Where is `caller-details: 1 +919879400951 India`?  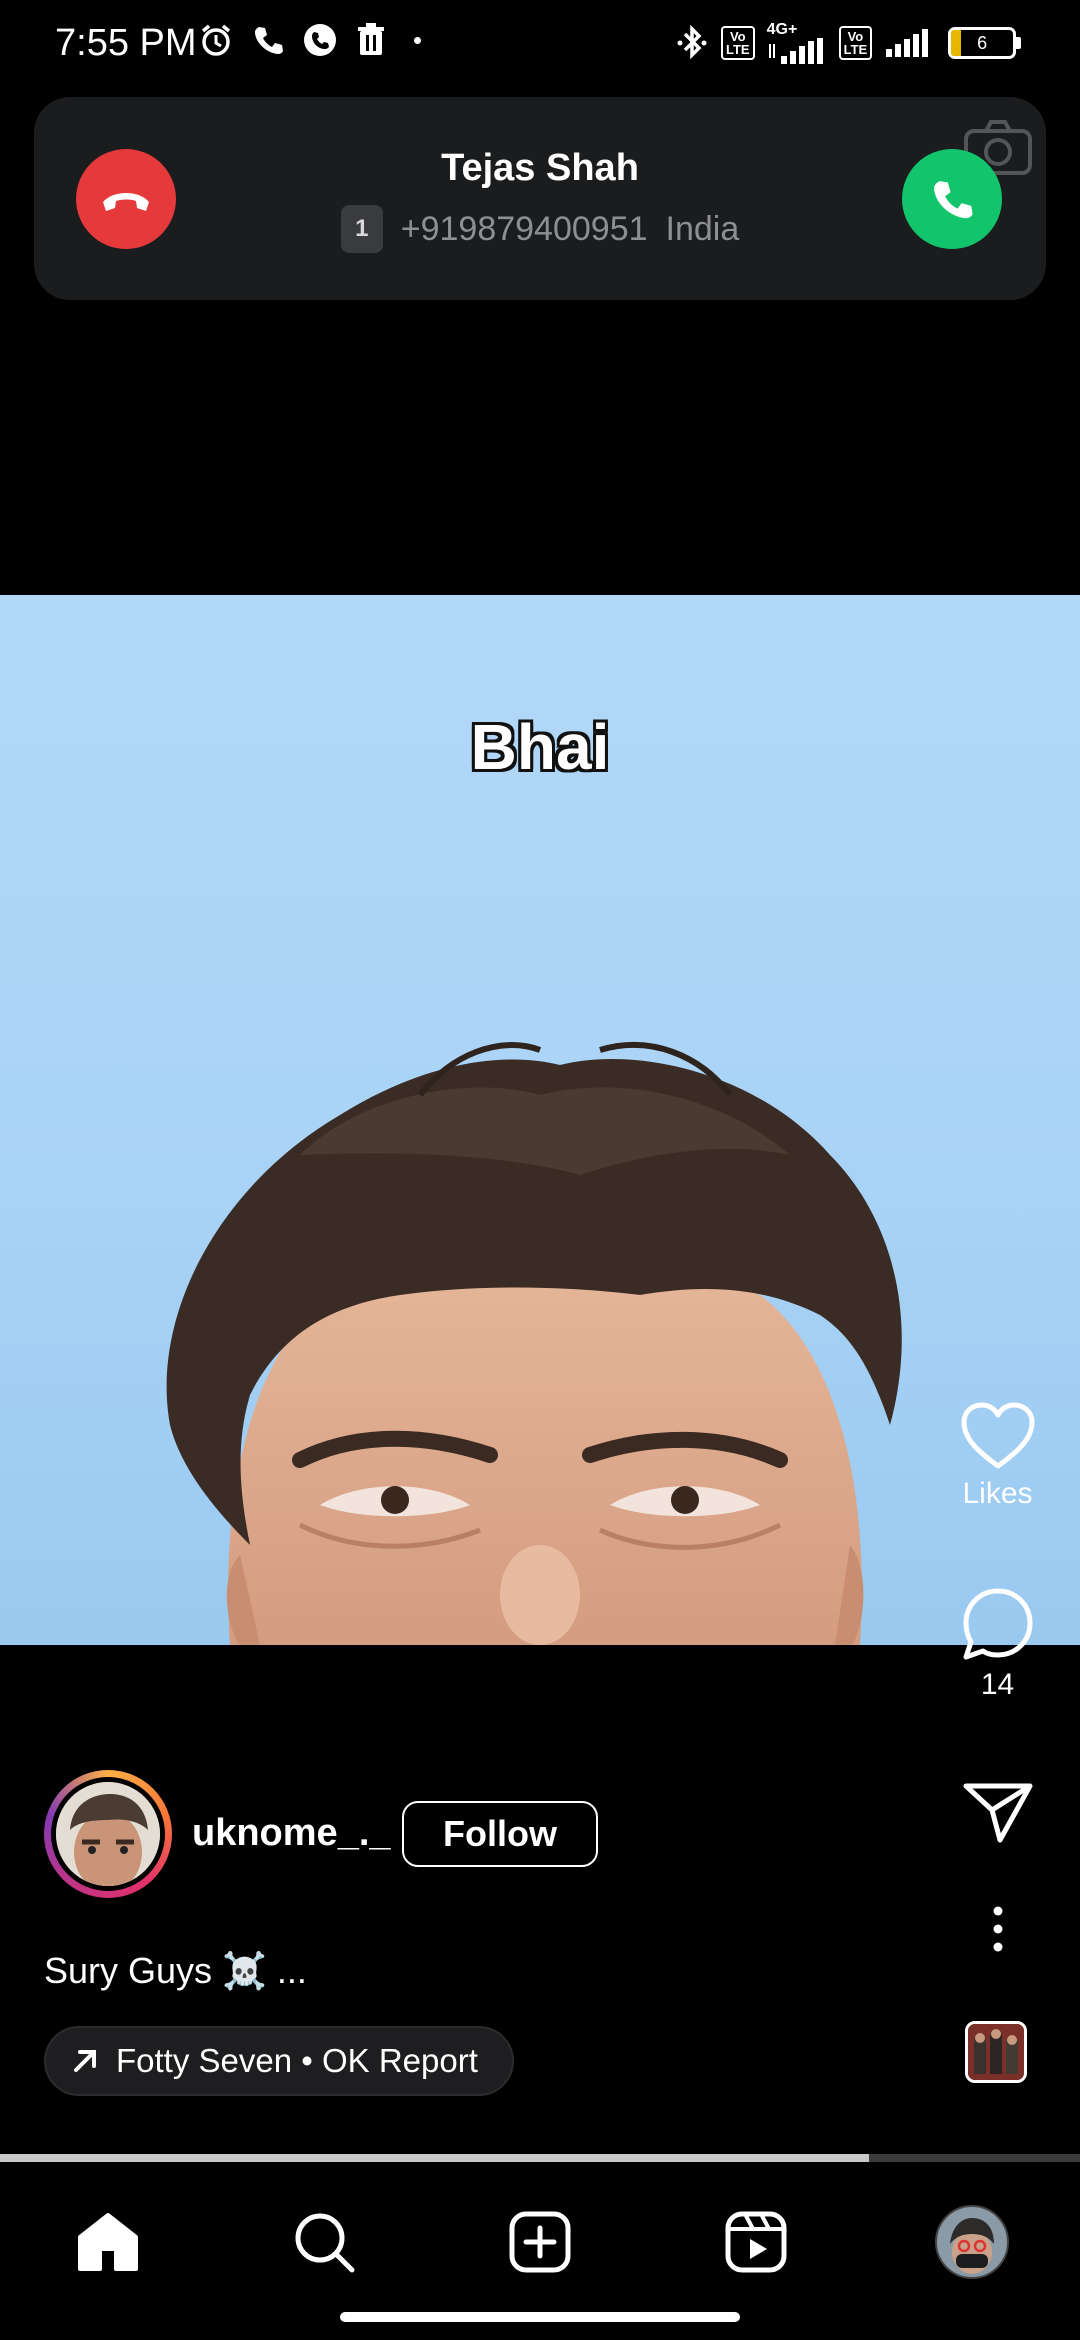 caller-details: 1 +919879400951 India is located at coordinates (540, 229).